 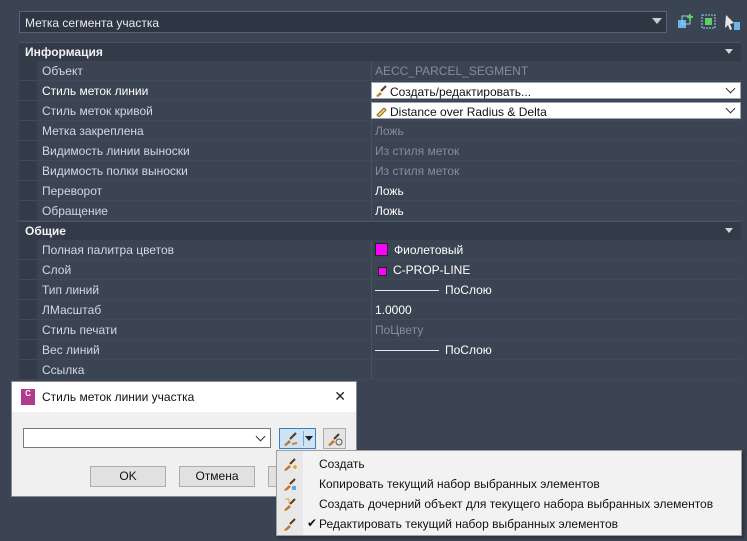 What do you see at coordinates (71, 290) in the screenshot?
I see `prop-label: Тип линий` at bounding box center [71, 290].